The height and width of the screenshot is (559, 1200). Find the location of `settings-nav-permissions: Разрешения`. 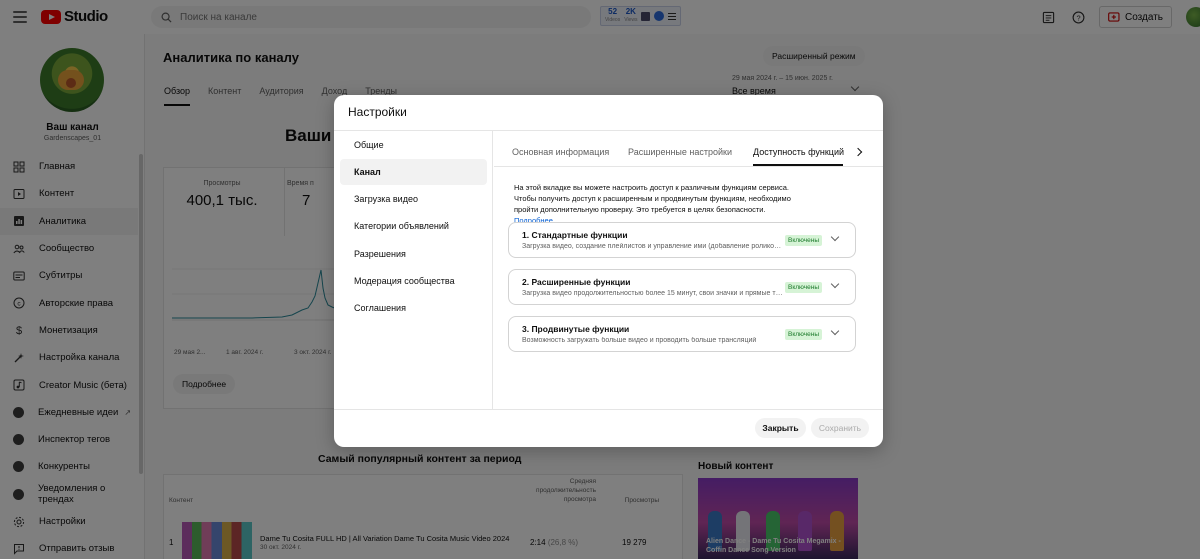

settings-nav-permissions: Разрешения is located at coordinates (413, 254).